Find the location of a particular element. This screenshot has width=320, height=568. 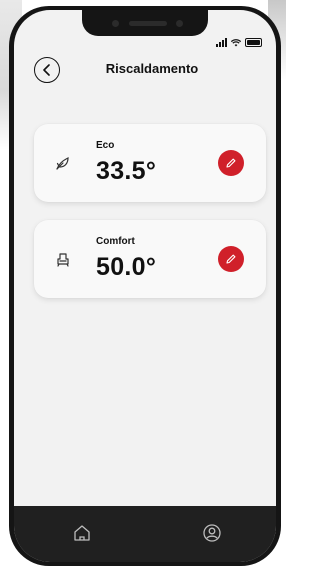

page-title: Riscaldamento is located at coordinates (152, 68).